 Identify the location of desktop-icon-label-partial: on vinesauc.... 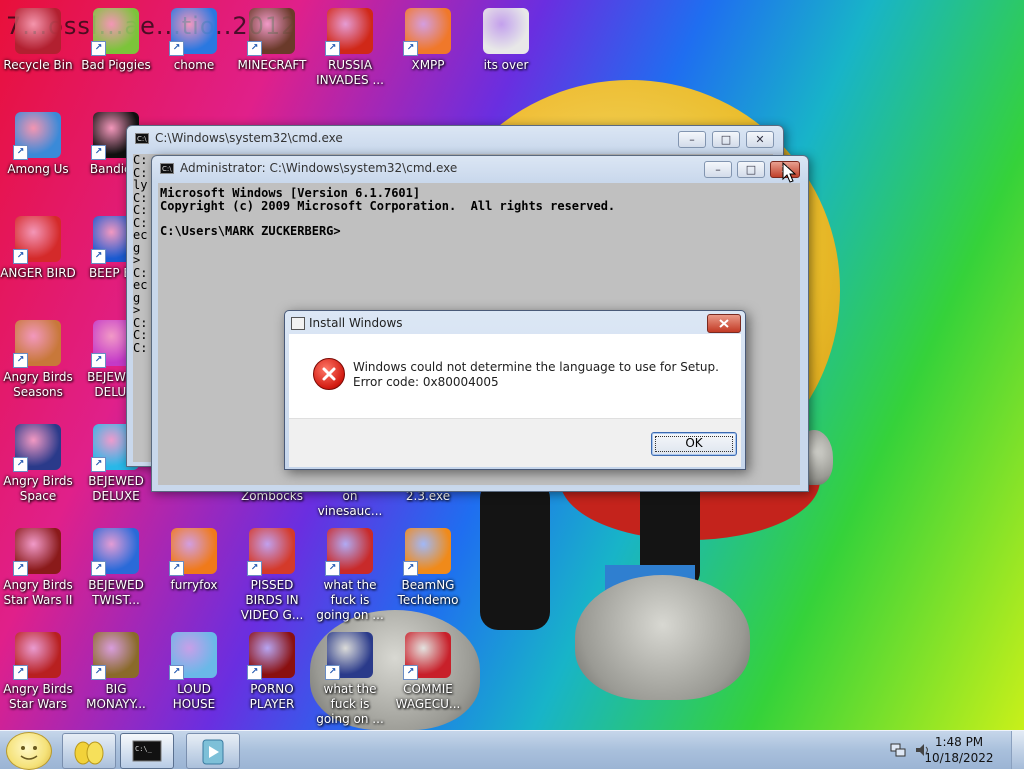
(350, 504).